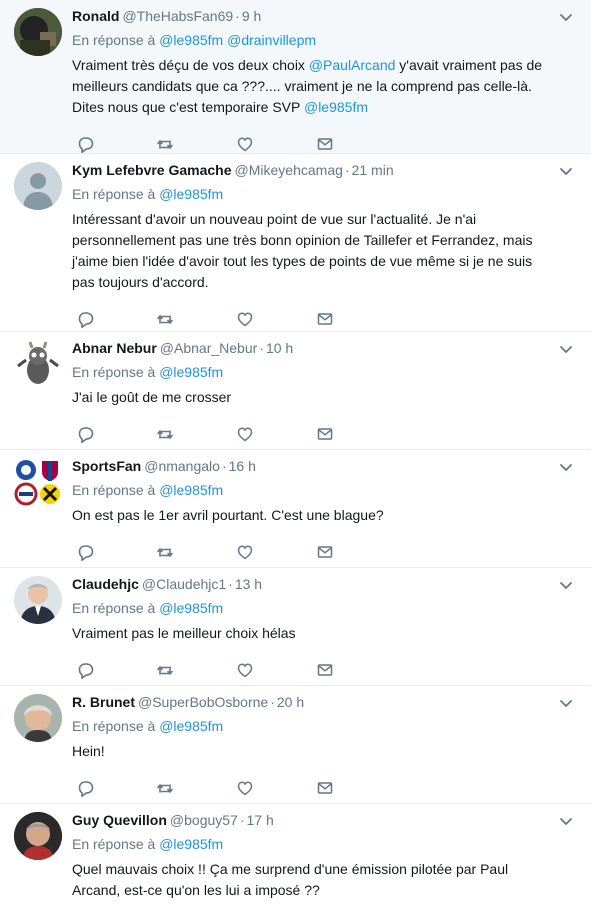 The image size is (591, 904). Describe the element at coordinates (279, 348) in the screenshot. I see `timestamp: 10 h` at that location.